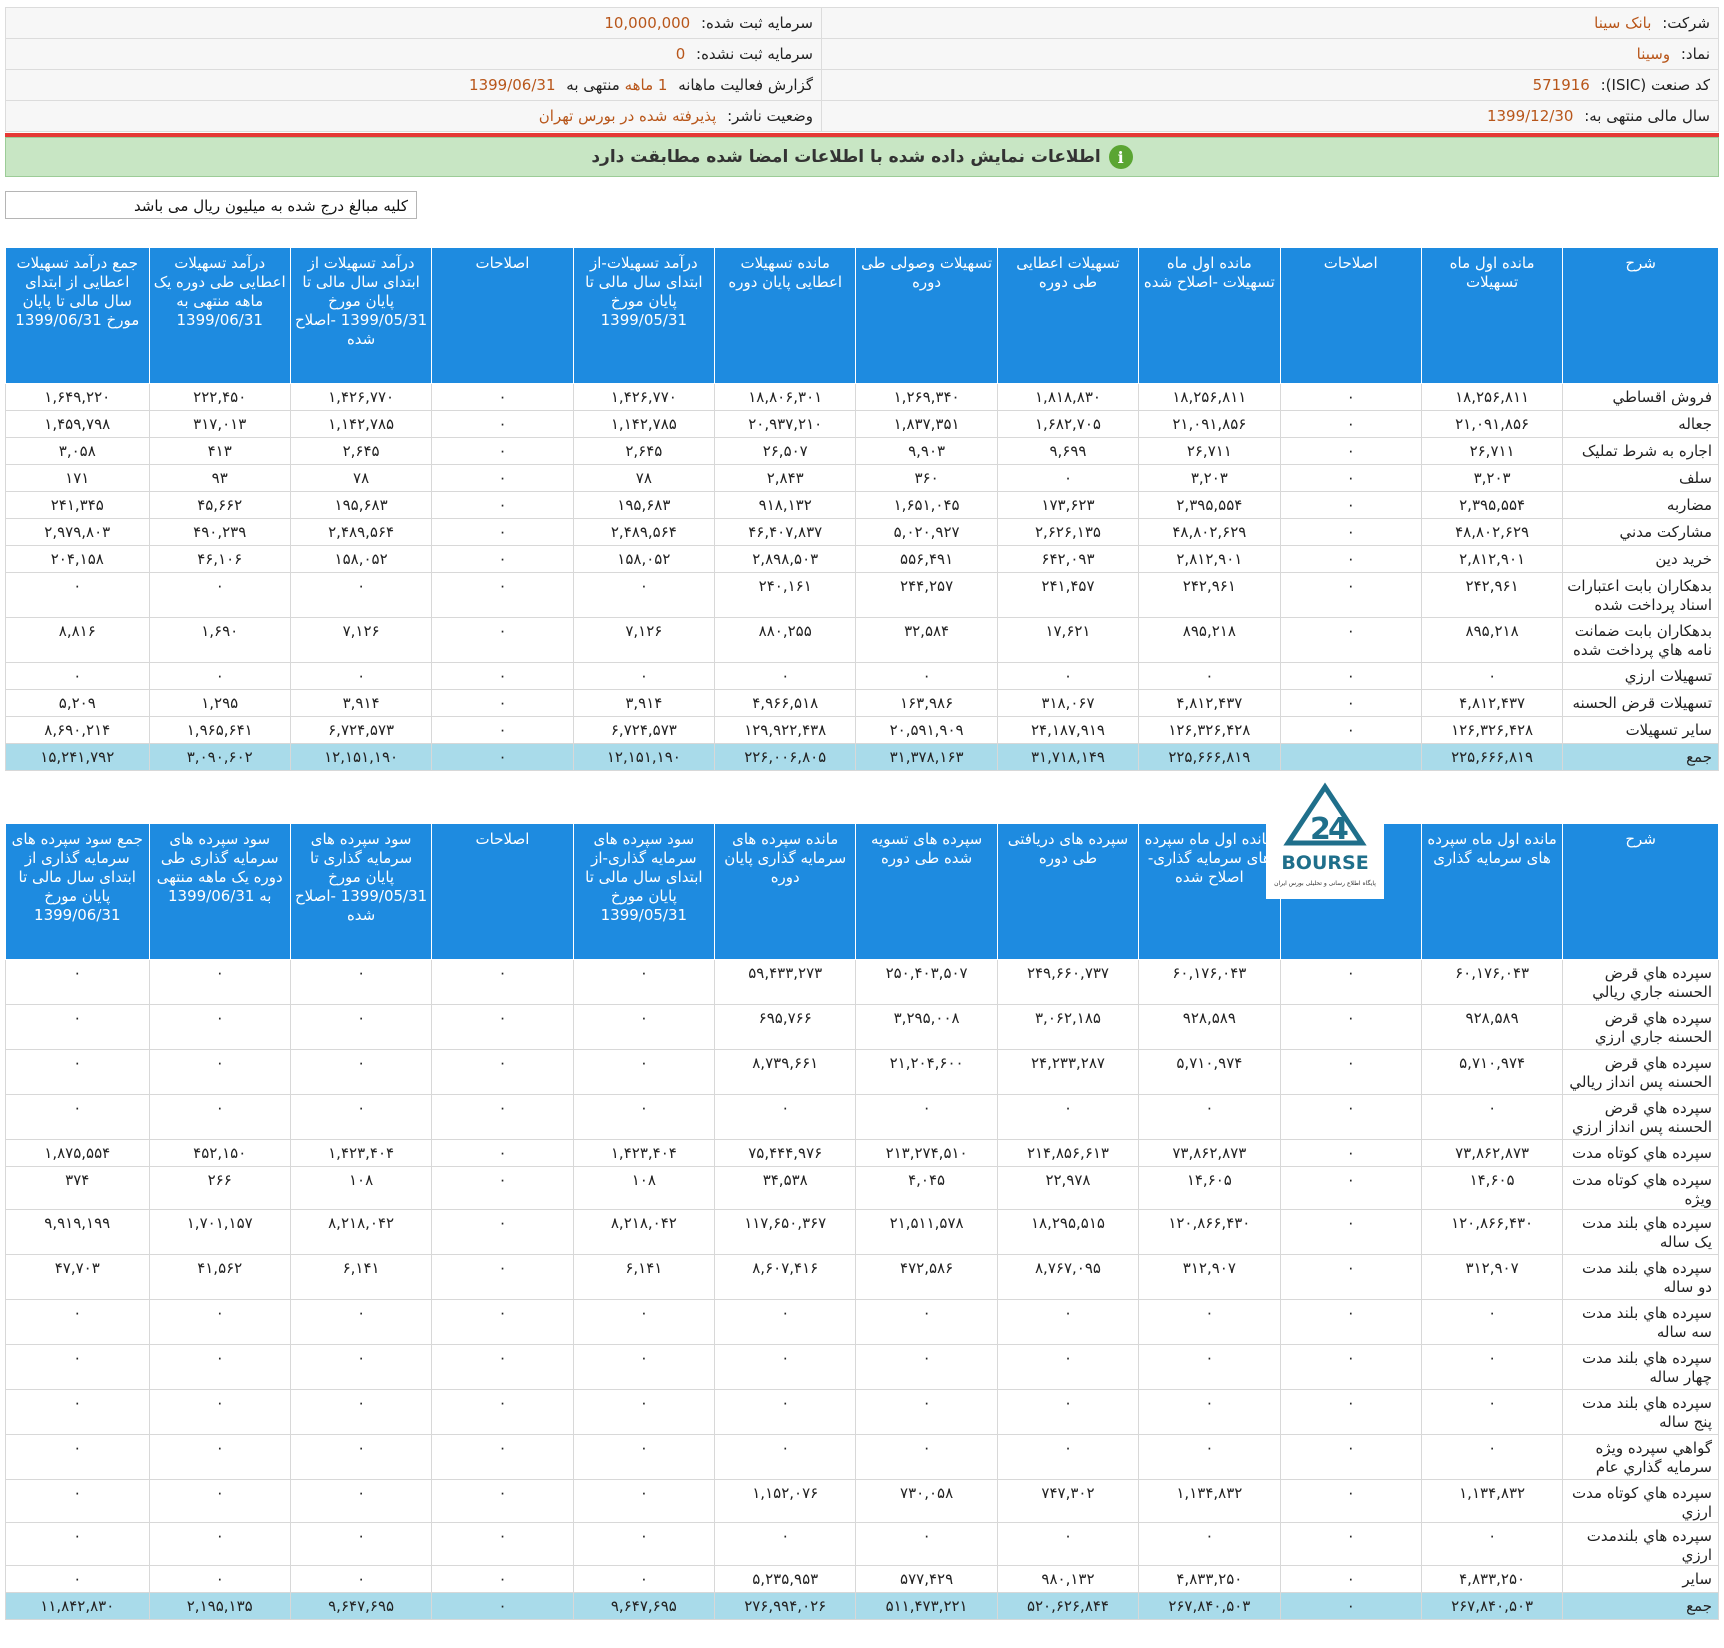 Image resolution: width=1724 pixels, height=1648 pixels. Describe the element at coordinates (77, 532) in the screenshot. I see `table-cell: ۲,۹۷۹,۸۰۳` at that location.